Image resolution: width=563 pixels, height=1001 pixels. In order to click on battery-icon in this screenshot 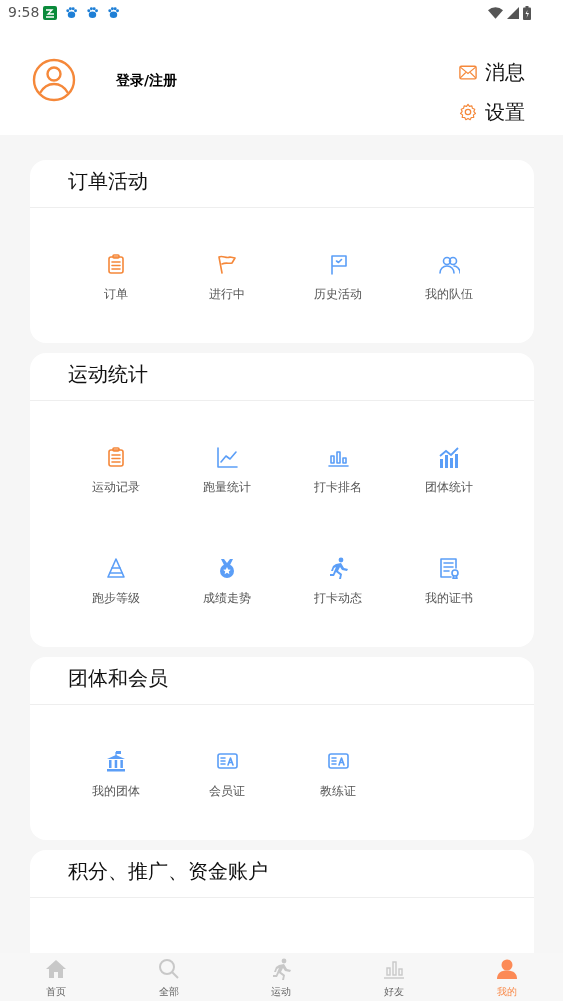, I will do `click(527, 12)`.